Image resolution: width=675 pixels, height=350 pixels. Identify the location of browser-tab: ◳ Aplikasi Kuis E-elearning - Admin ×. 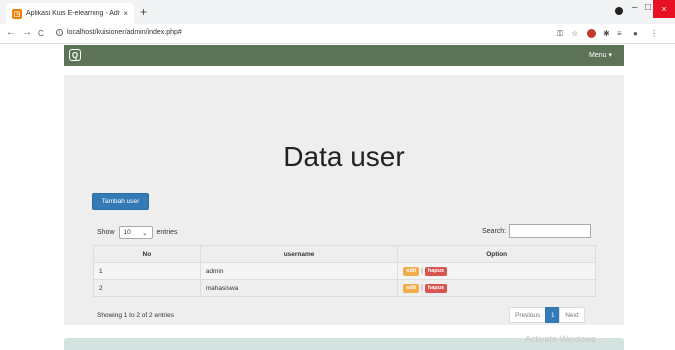
(70, 13).